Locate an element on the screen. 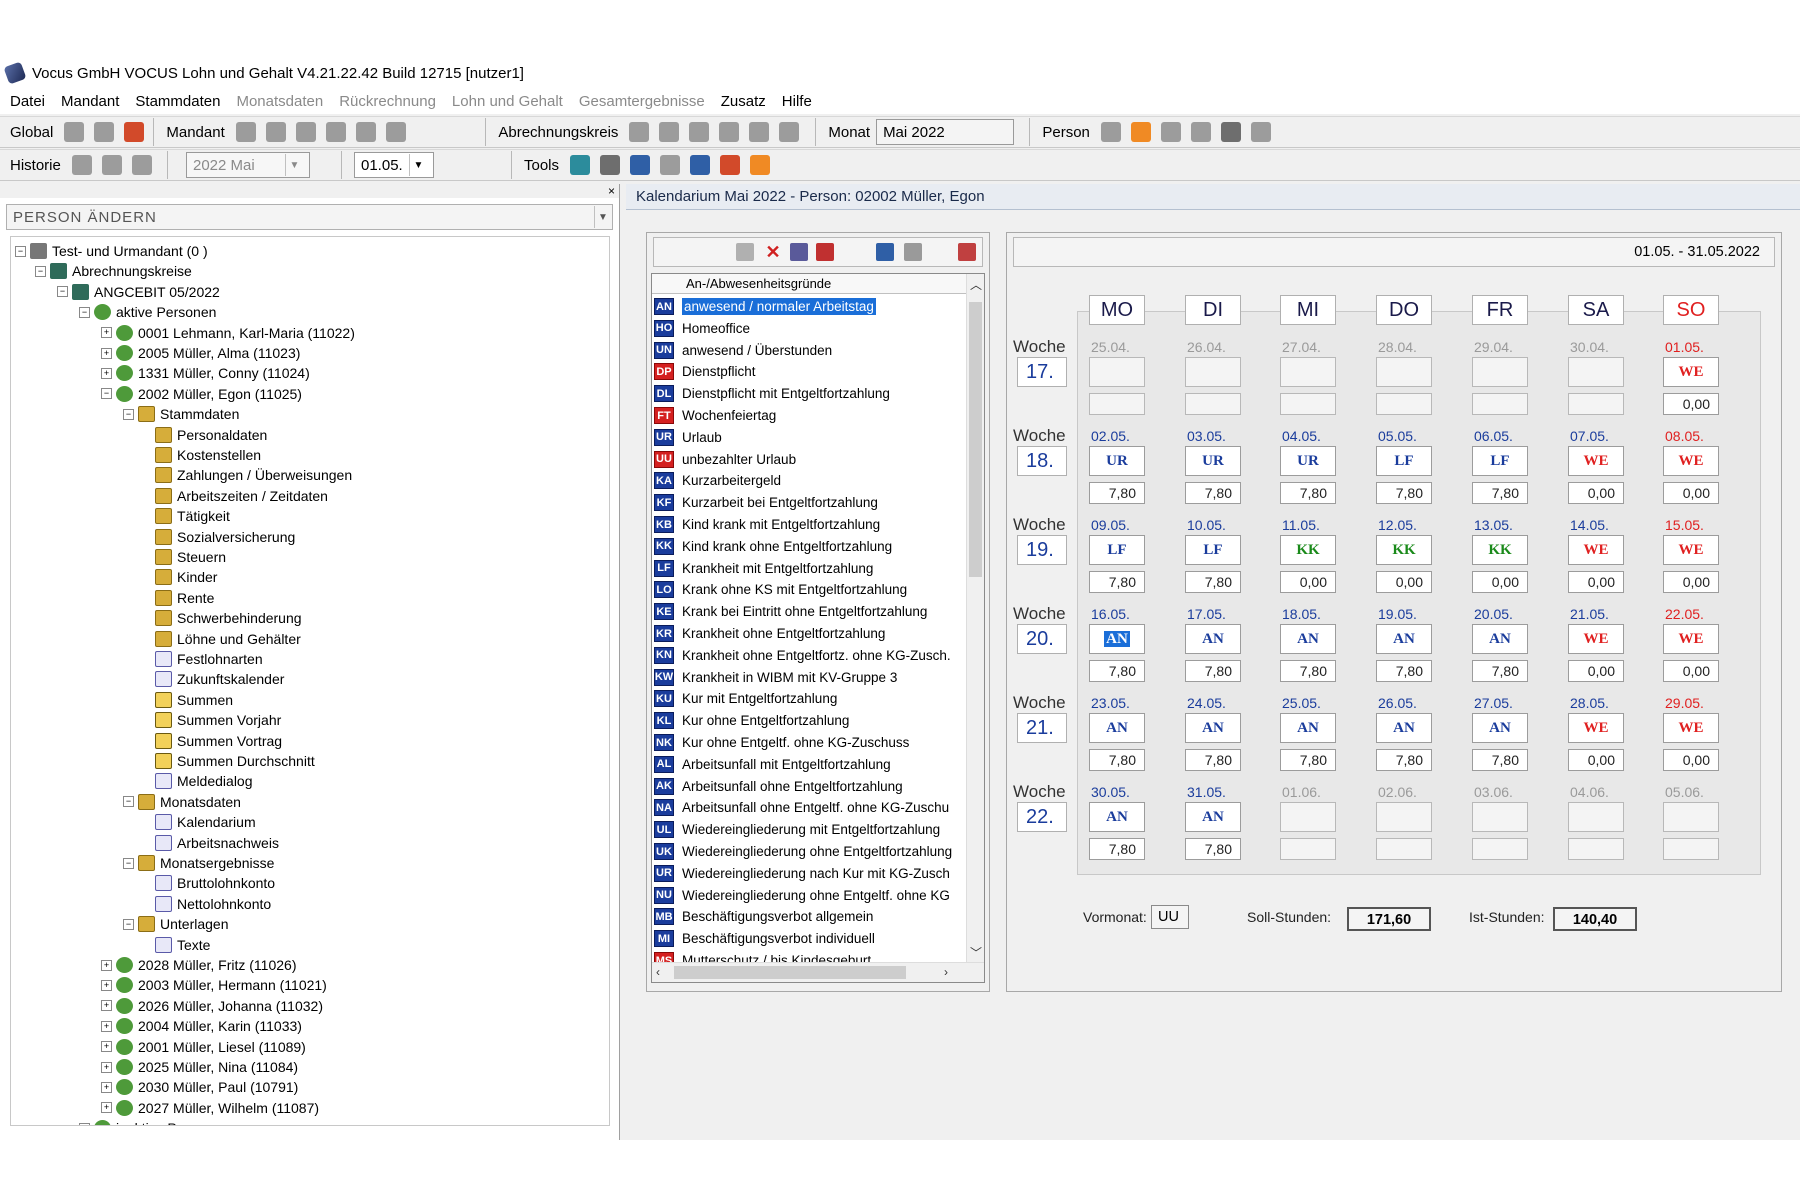  tree-node: Arbeitsnachweis is located at coordinates (217, 843).